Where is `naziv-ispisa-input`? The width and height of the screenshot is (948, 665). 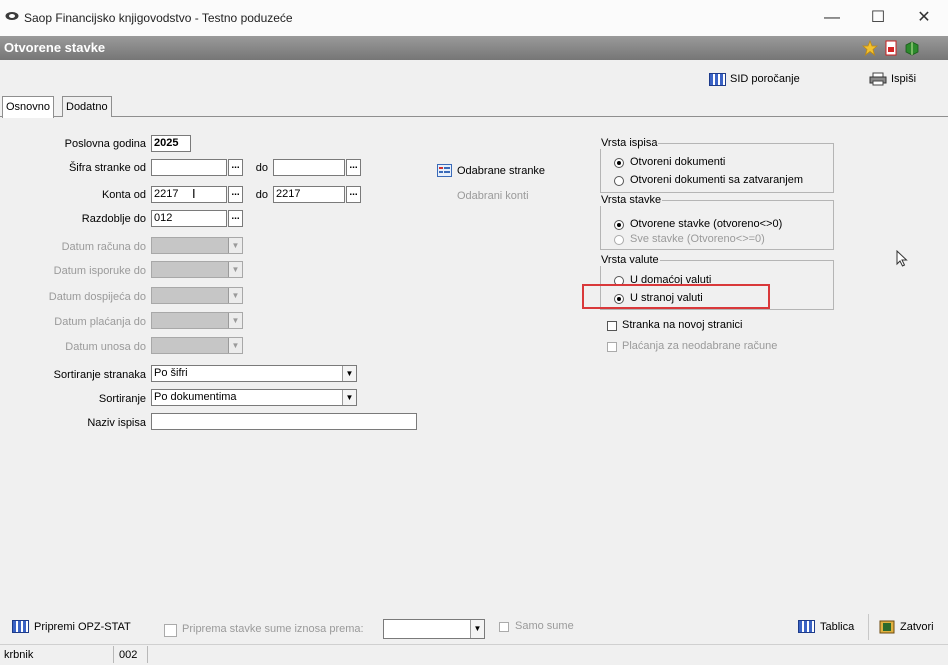
naziv-ispisa-input is located at coordinates (284, 421).